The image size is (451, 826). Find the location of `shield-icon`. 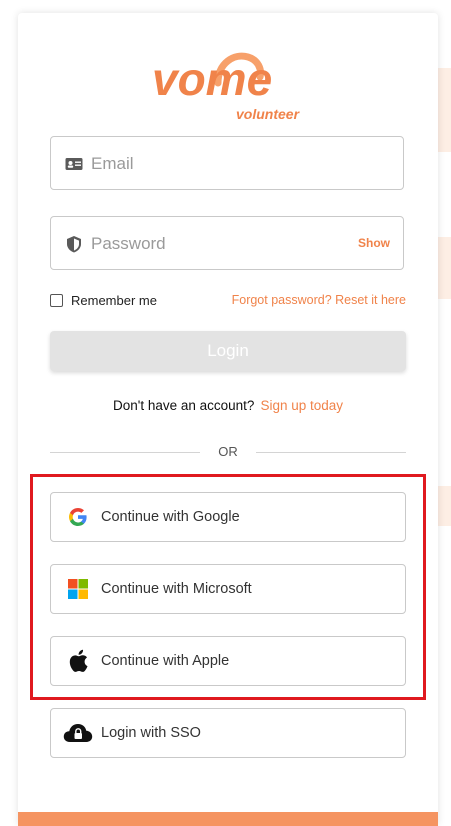

shield-icon is located at coordinates (74, 244).